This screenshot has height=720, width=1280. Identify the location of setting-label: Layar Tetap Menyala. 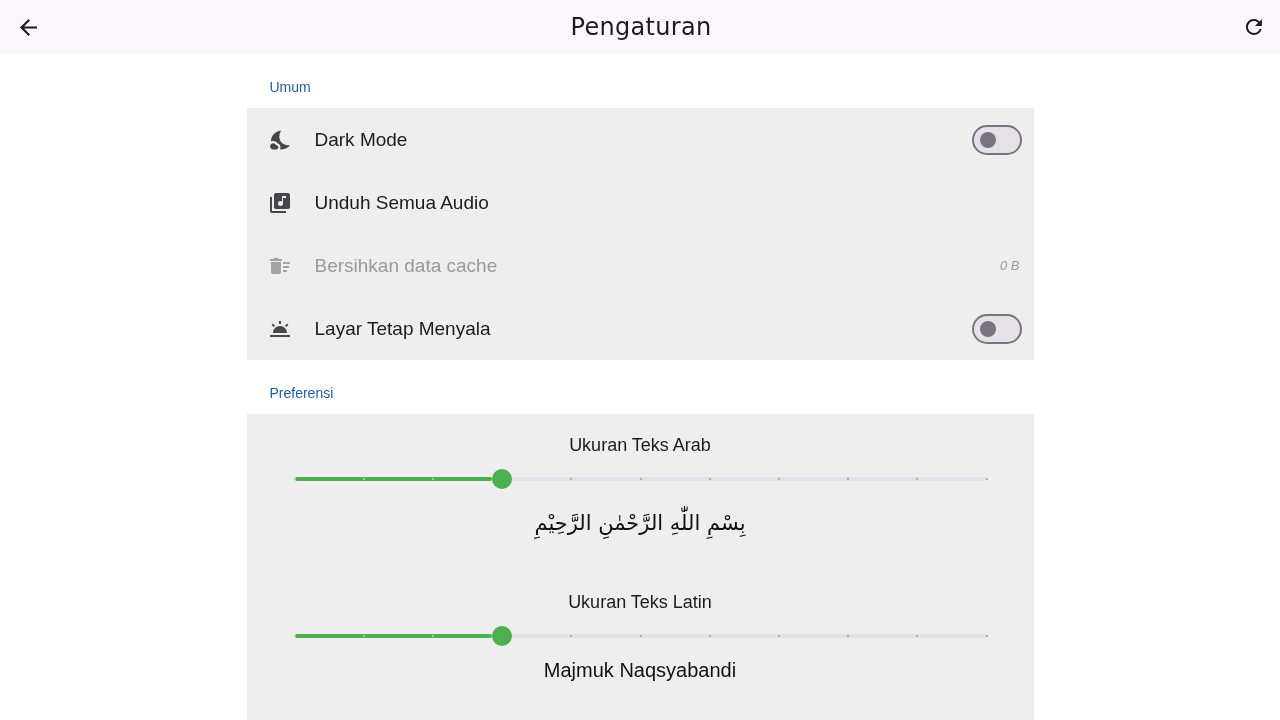
(402, 328).